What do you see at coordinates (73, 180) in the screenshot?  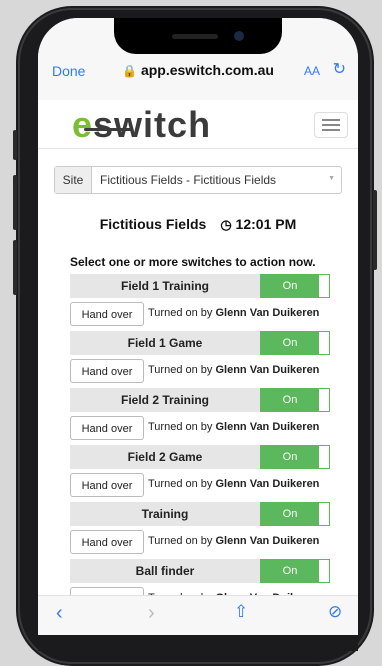 I see `site-select-label: Site` at bounding box center [73, 180].